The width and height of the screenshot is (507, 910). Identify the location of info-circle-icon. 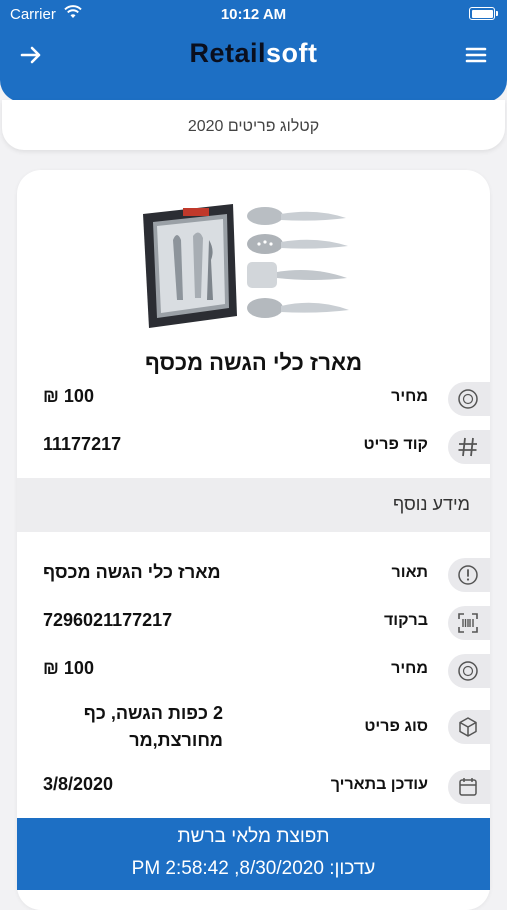
(468, 575).